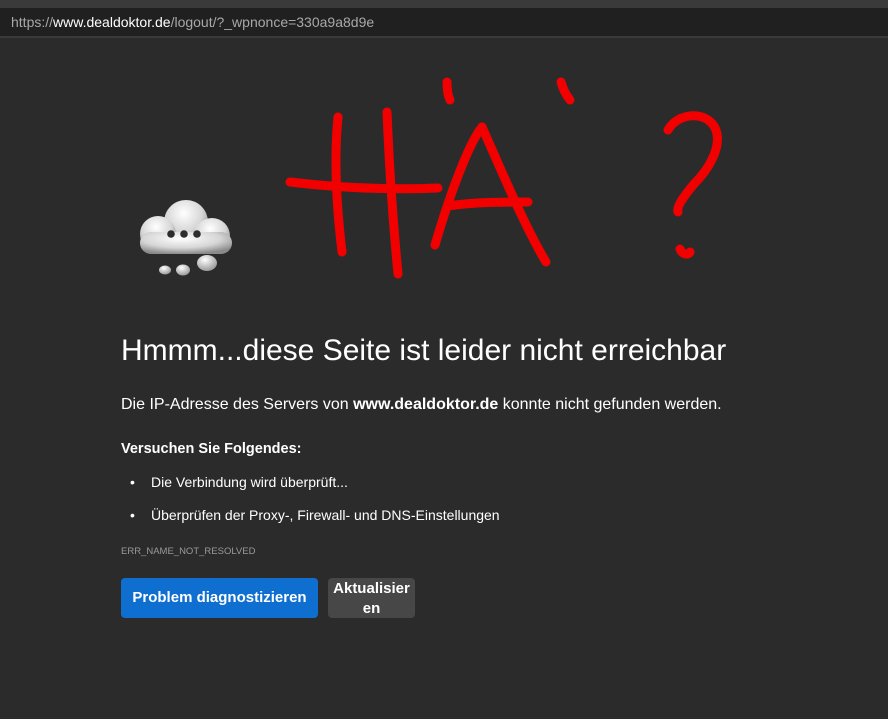 Image resolution: width=888 pixels, height=719 pixels. I want to click on cloud-ellipsis-icon, so click(186, 238).